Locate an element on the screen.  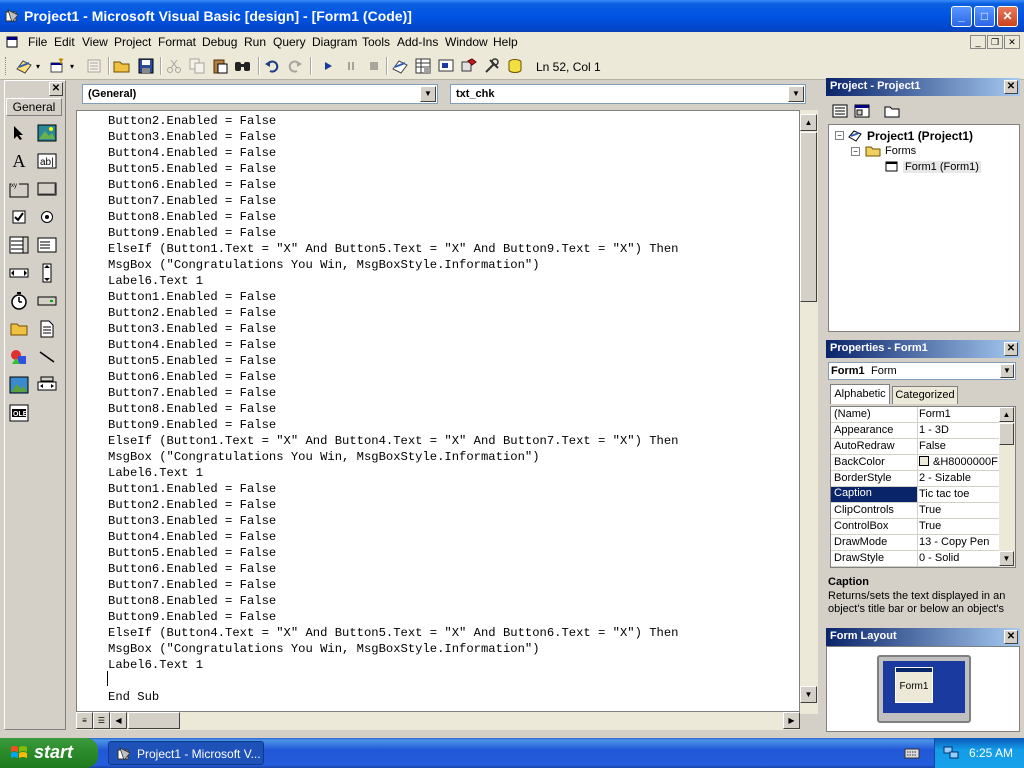
property-value: 2 - Sizable is located at coordinates (960, 478).